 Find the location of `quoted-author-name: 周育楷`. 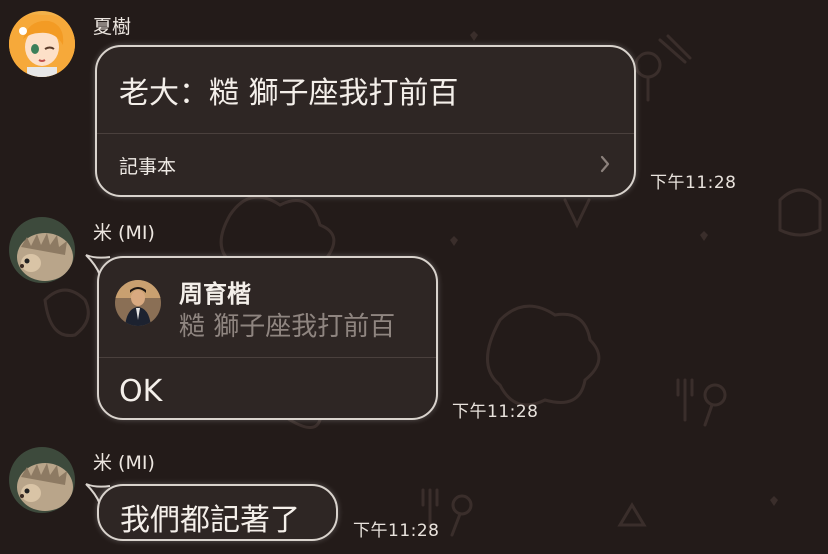

quoted-author-name: 周育楷 is located at coordinates (215, 294).